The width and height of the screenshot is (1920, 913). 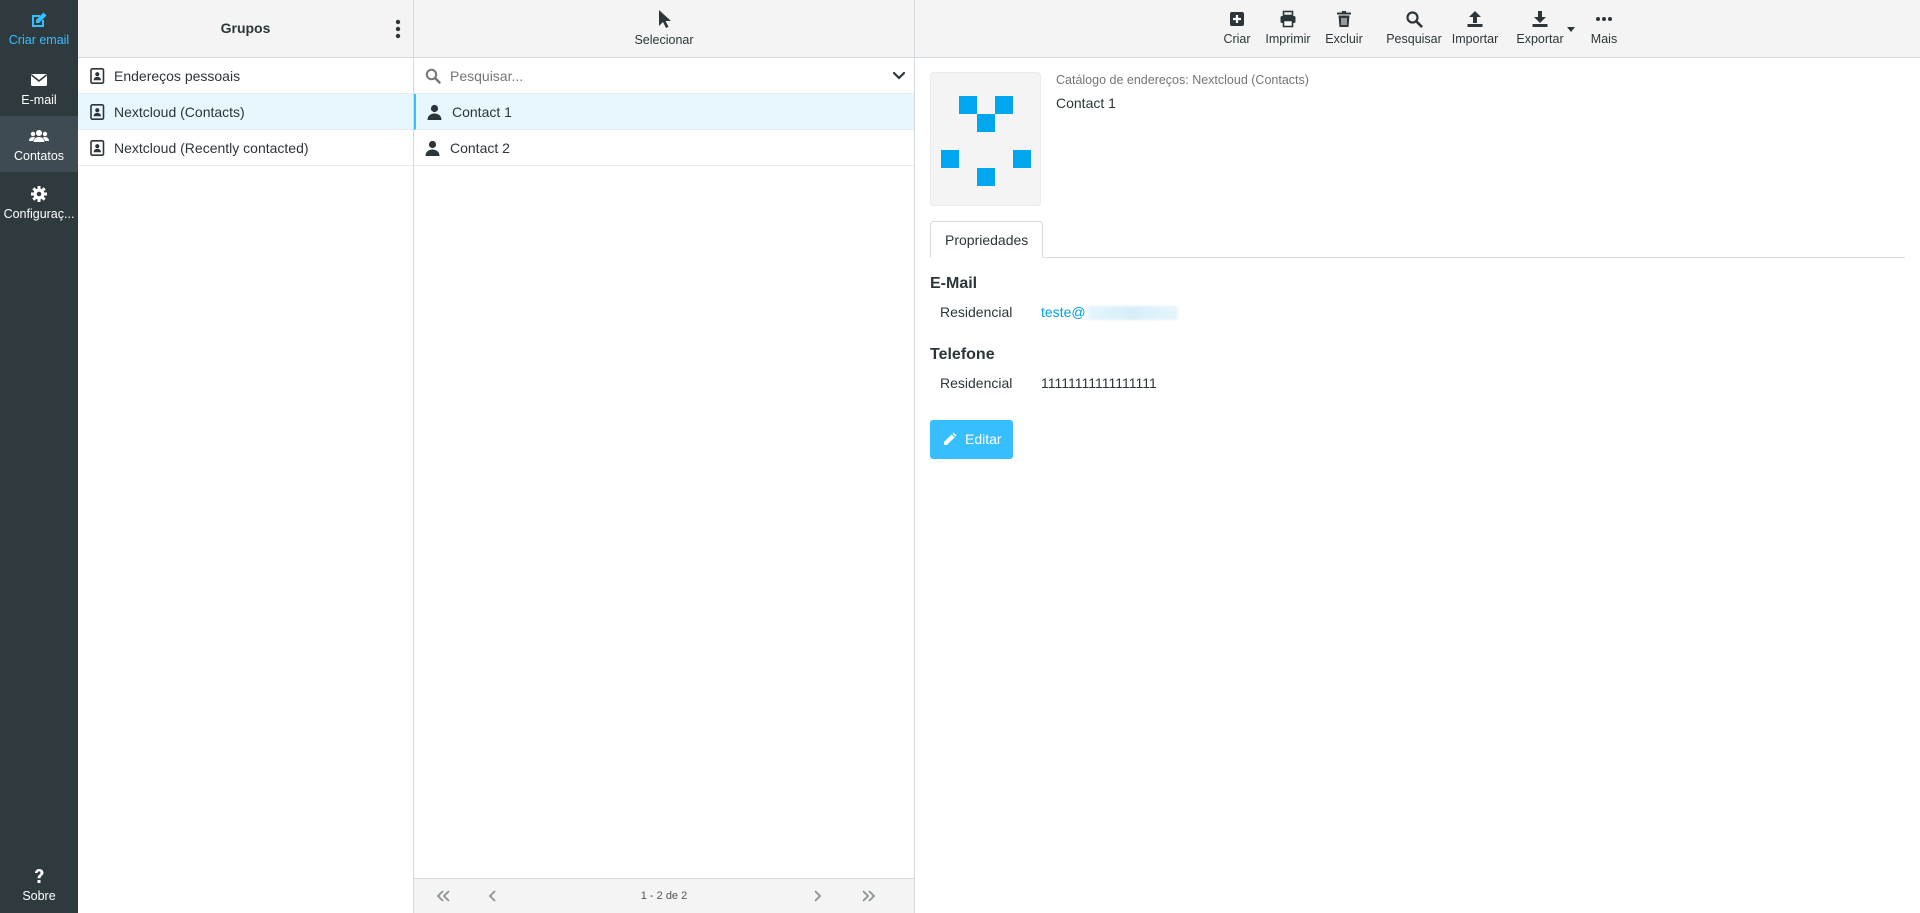 What do you see at coordinates (39, 40) in the screenshot?
I see `nav-compose-label: Criar email` at bounding box center [39, 40].